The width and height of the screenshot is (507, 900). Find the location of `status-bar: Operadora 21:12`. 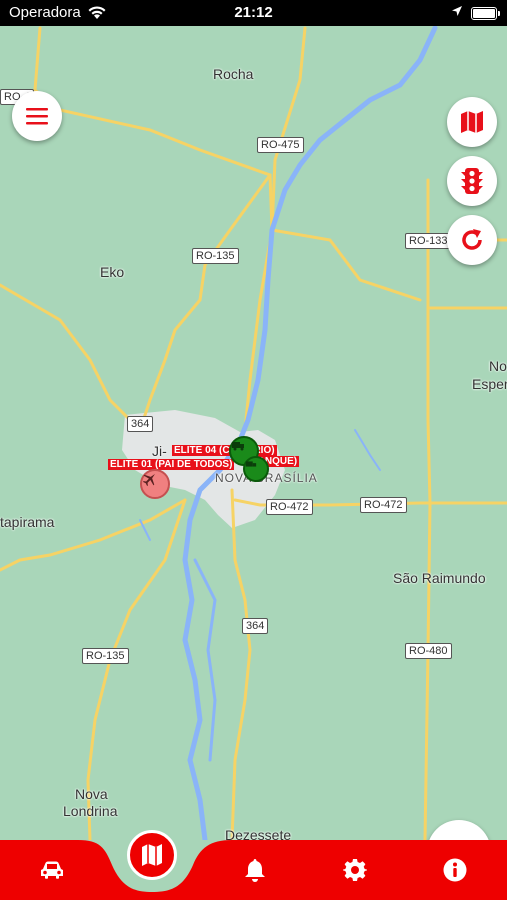

status-bar: Operadora 21:12 is located at coordinates (253, 13).